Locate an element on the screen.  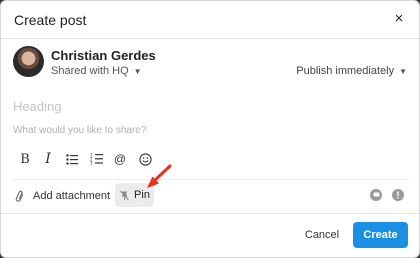
publish-timing-selector: Publish immediately ▼ is located at coordinates (351, 71).